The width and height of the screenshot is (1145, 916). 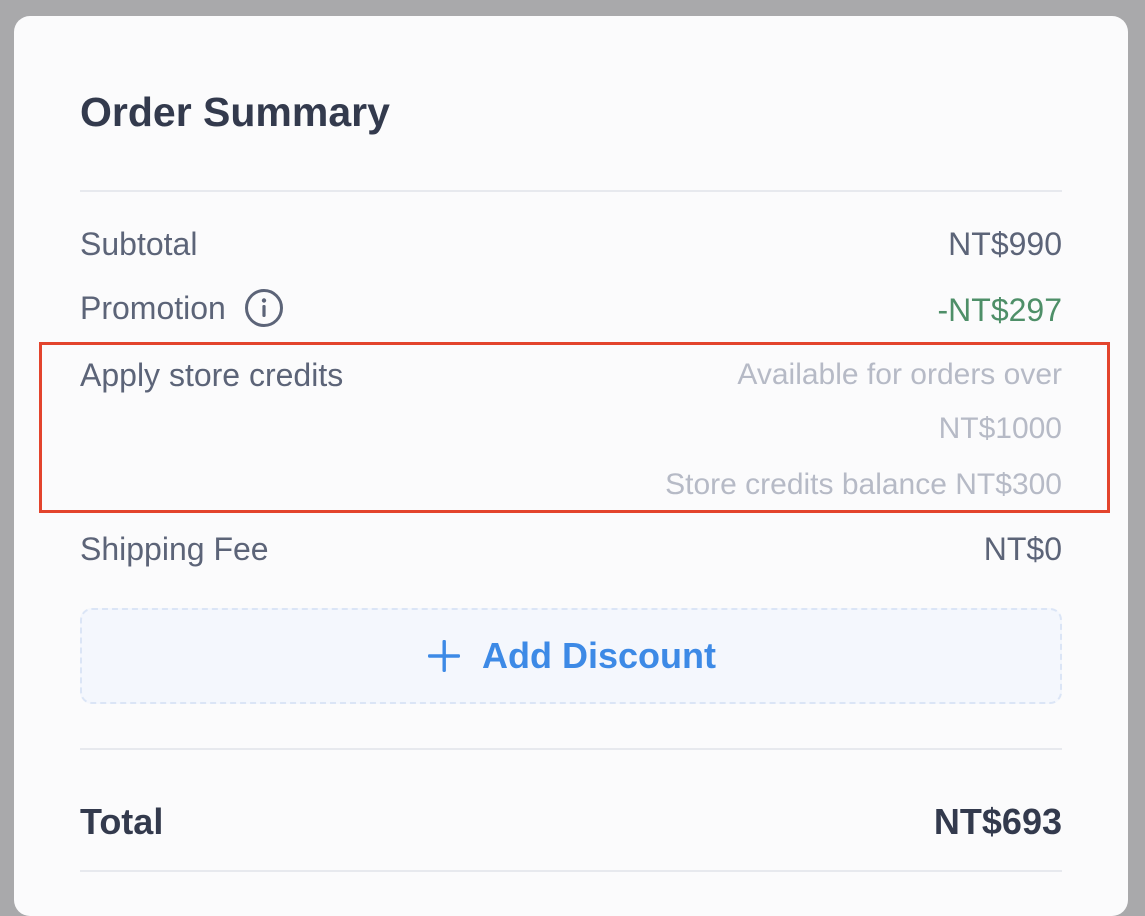 What do you see at coordinates (571, 871) in the screenshot?
I see `divider-bottom` at bounding box center [571, 871].